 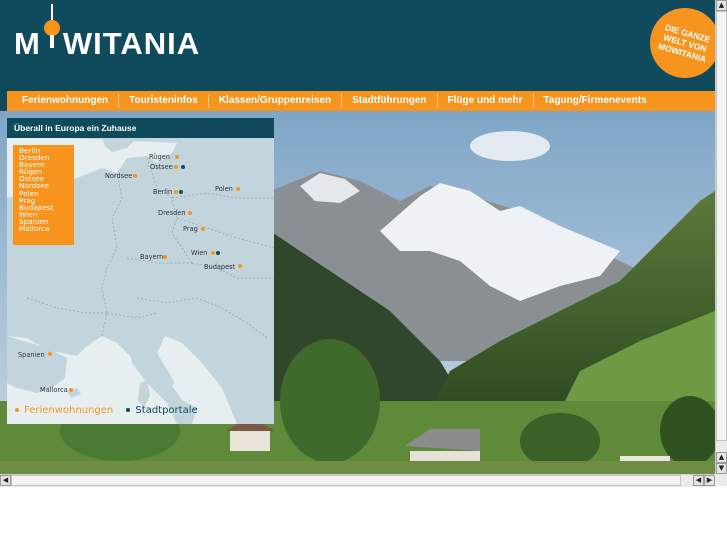 I want to click on scrollbar-corner, so click(x=721, y=480).